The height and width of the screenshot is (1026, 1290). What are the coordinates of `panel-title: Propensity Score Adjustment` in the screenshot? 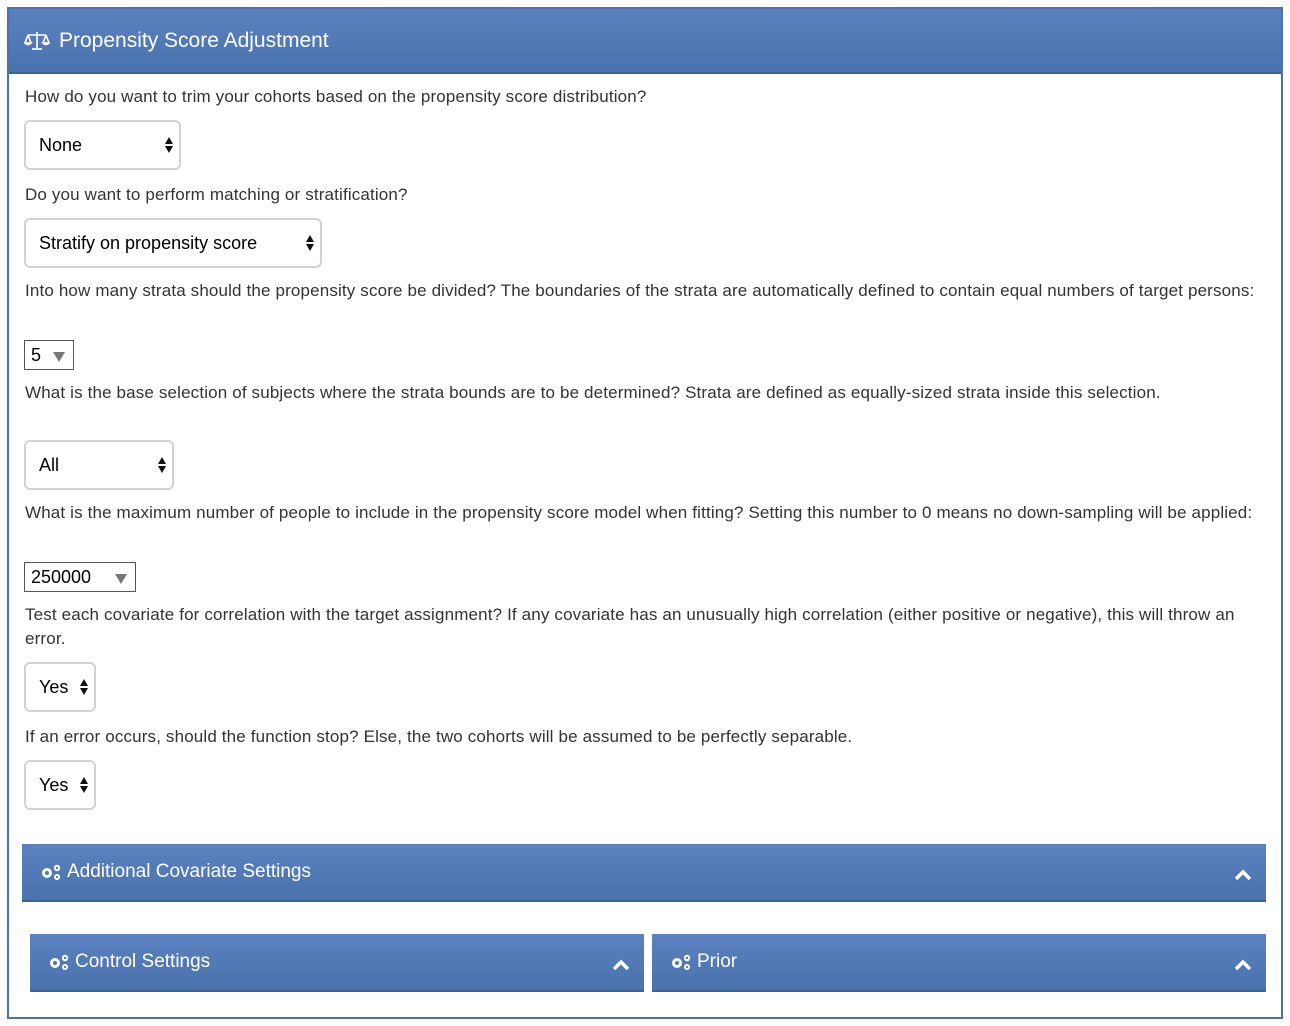 It's located at (194, 40).